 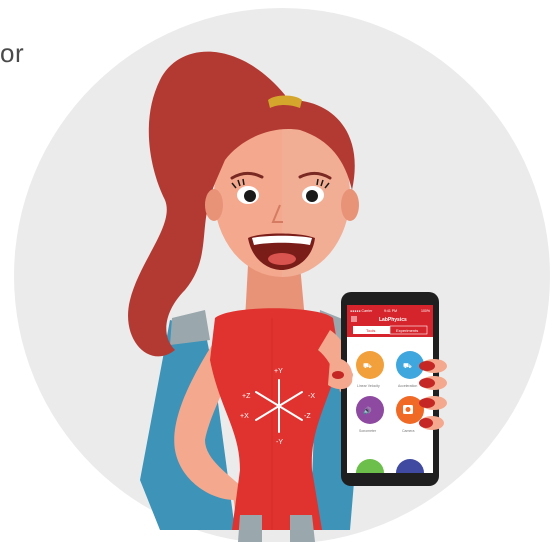 What do you see at coordinates (361, 311) in the screenshot?
I see `status-carrier: ●●●●● Carrier` at bounding box center [361, 311].